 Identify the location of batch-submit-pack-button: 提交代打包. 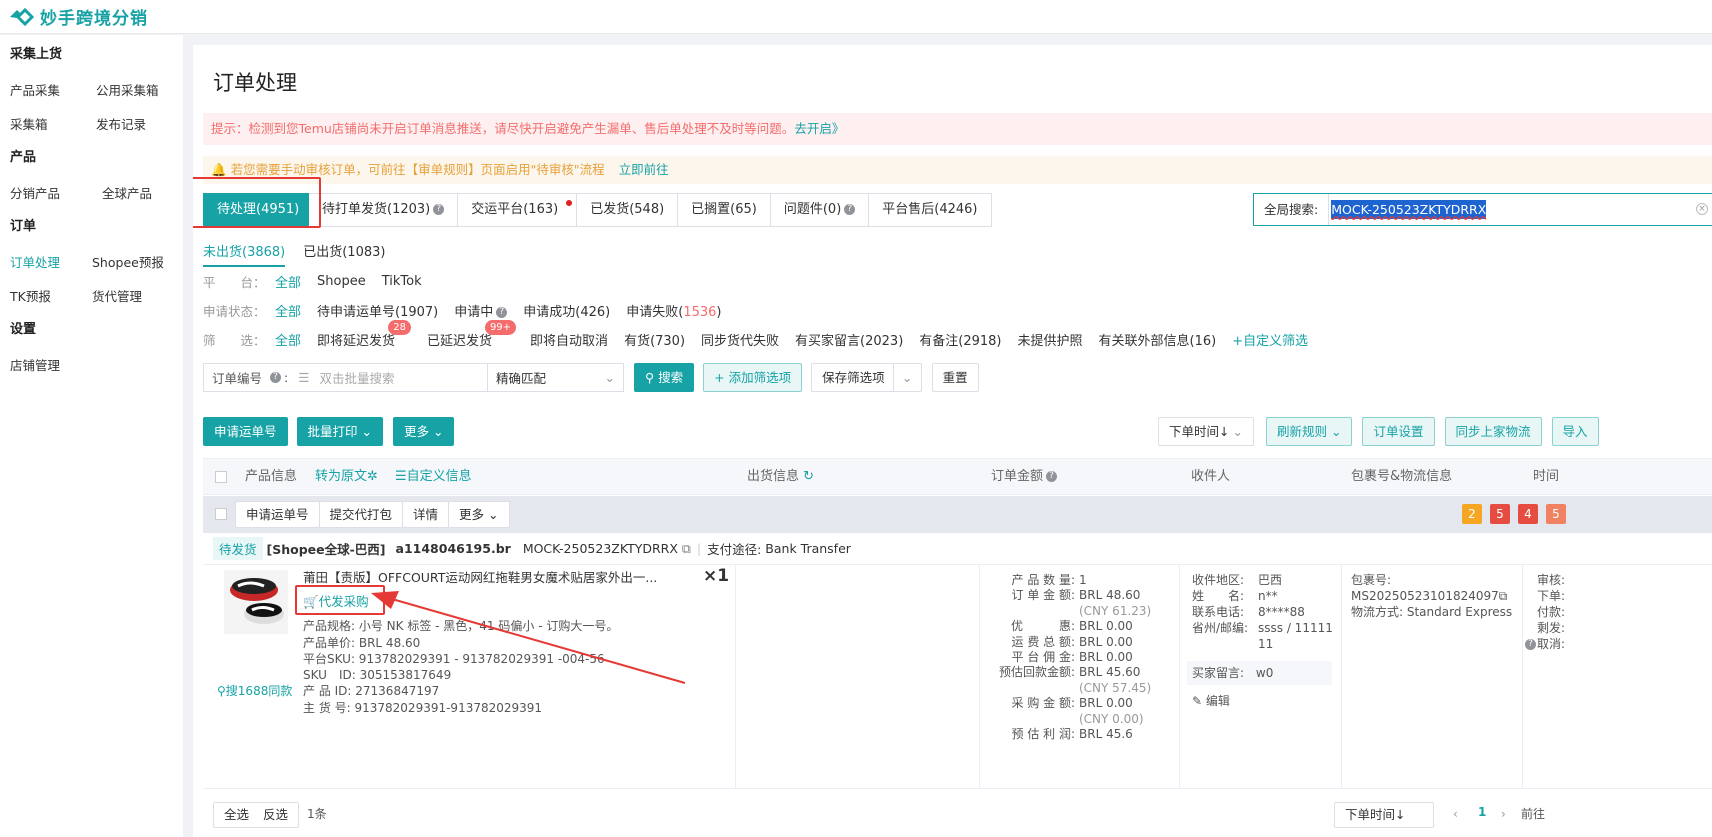
(361, 514).